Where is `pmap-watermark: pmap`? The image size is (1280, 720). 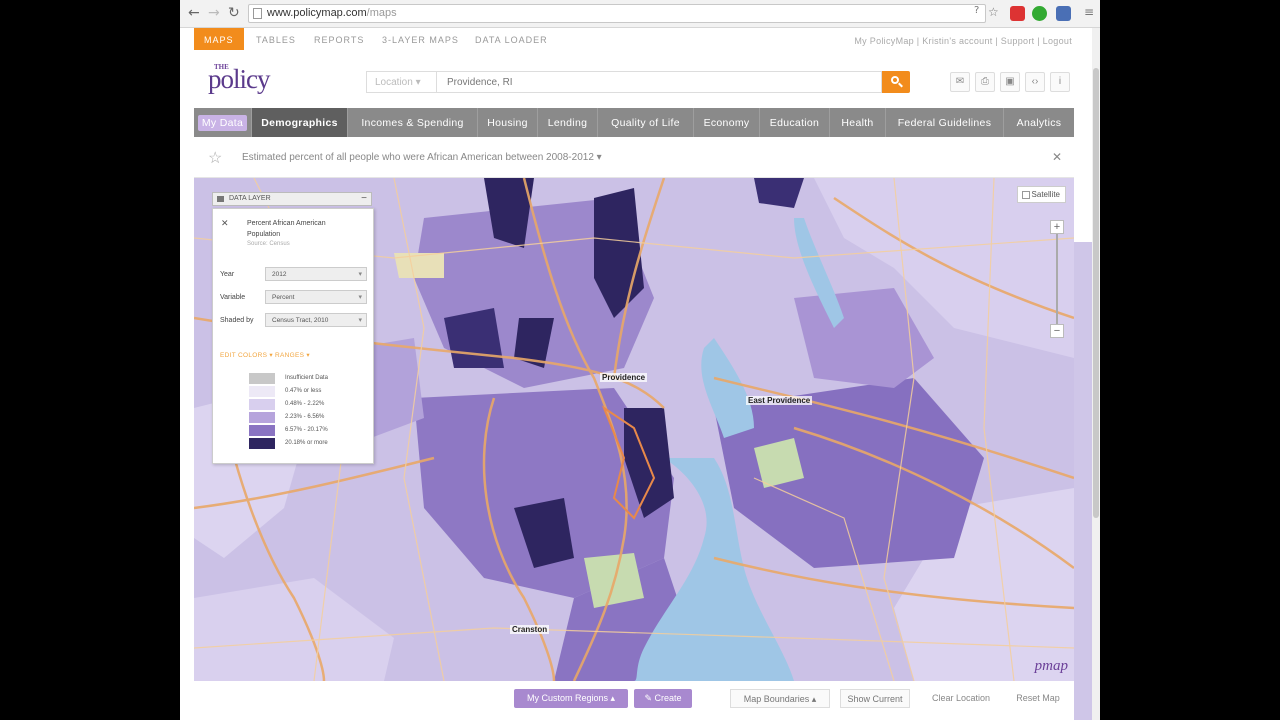 pmap-watermark: pmap is located at coordinates (1051, 666).